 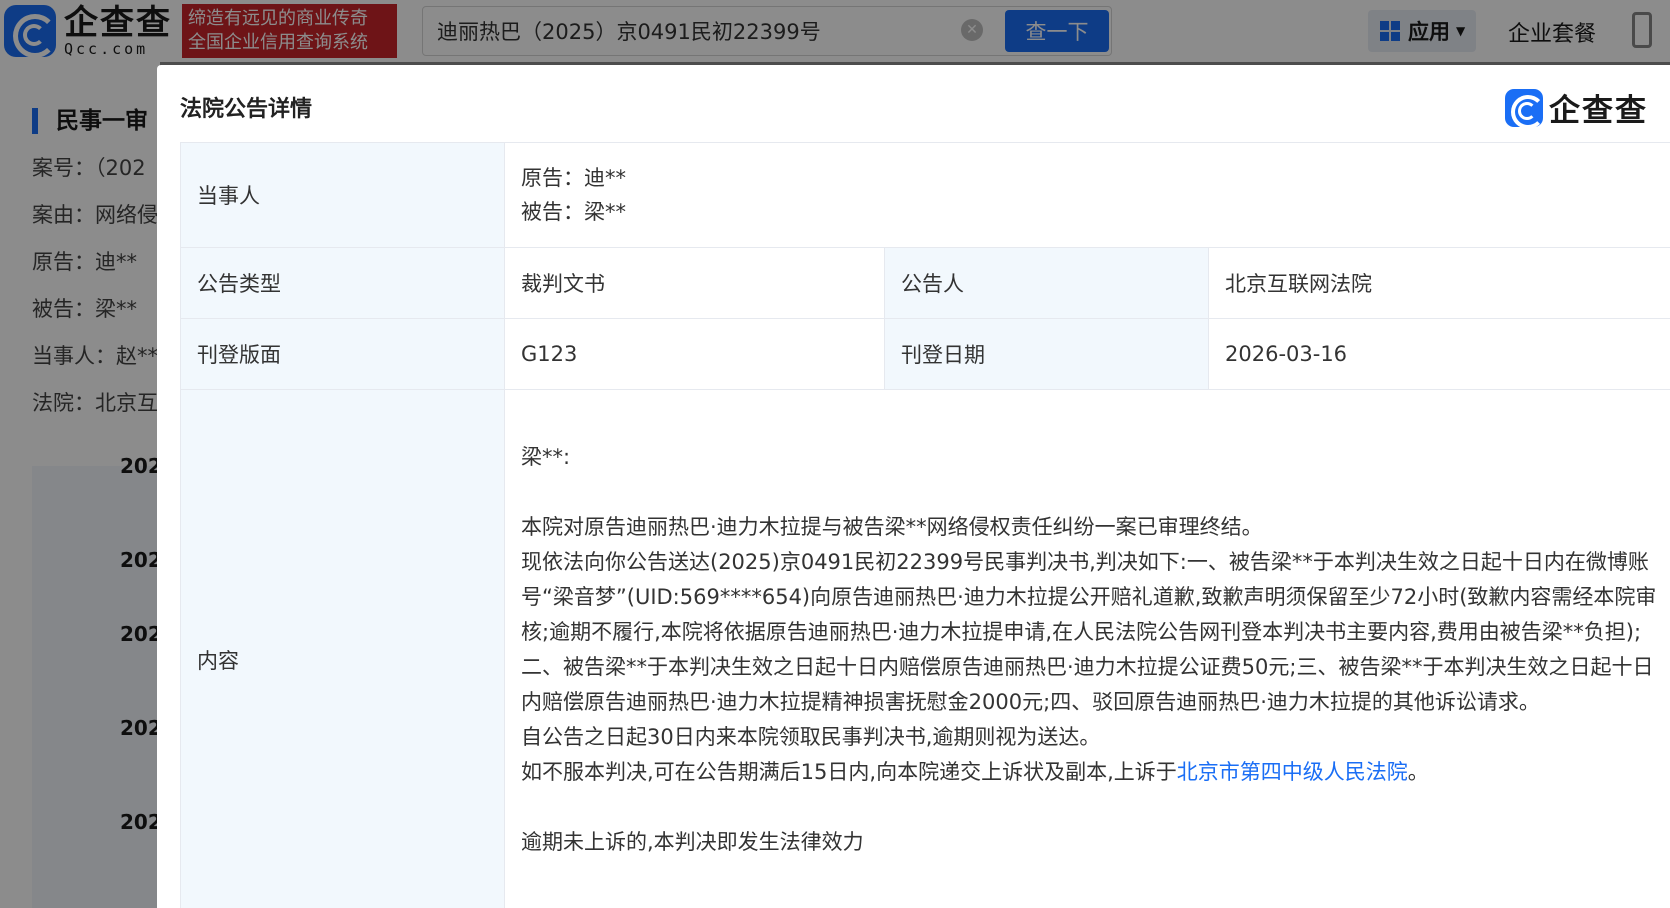 What do you see at coordinates (892, 527) in the screenshot?
I see `content-paragraph: 本院对原告迪丽热巴·迪力木拉提与被告梁**网络侵权责任纠纷一案已审理终结。` at bounding box center [892, 527].